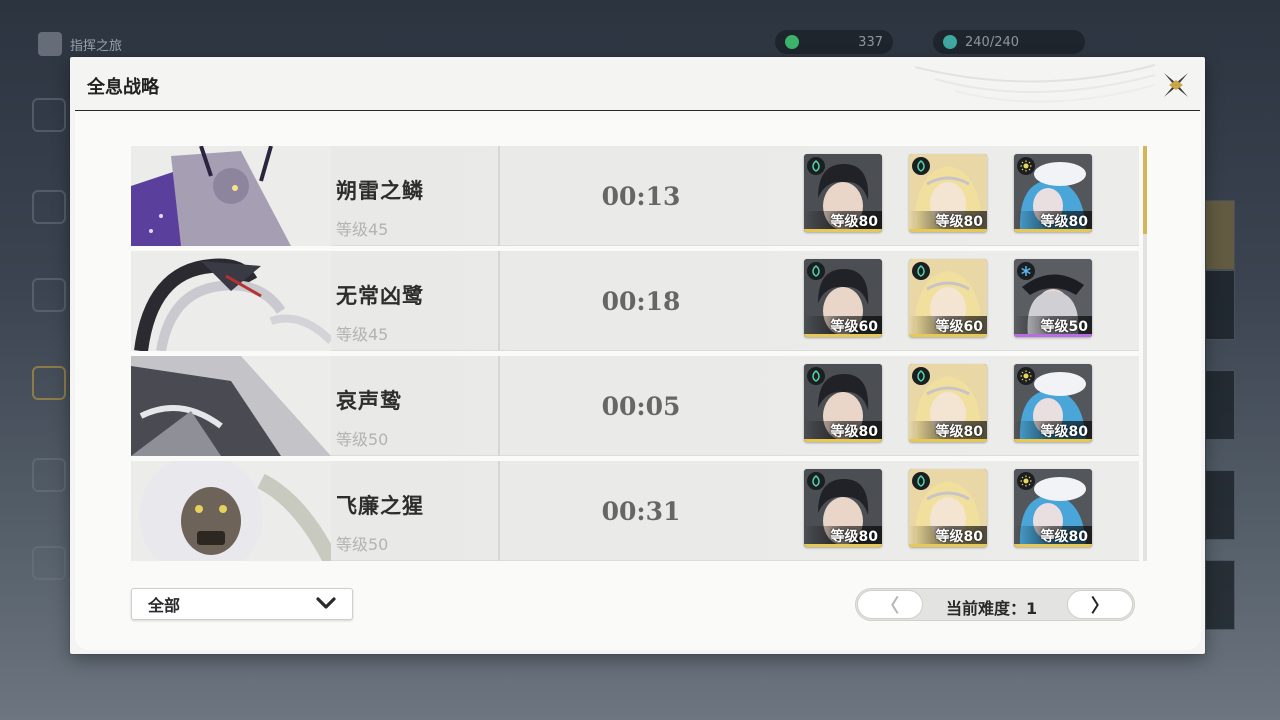 The width and height of the screenshot is (1280, 720). Describe the element at coordinates (635, 406) in the screenshot. I see `boss-row: 哀声鸷 等级50 00:05 等级80 等级80 等级80` at that location.